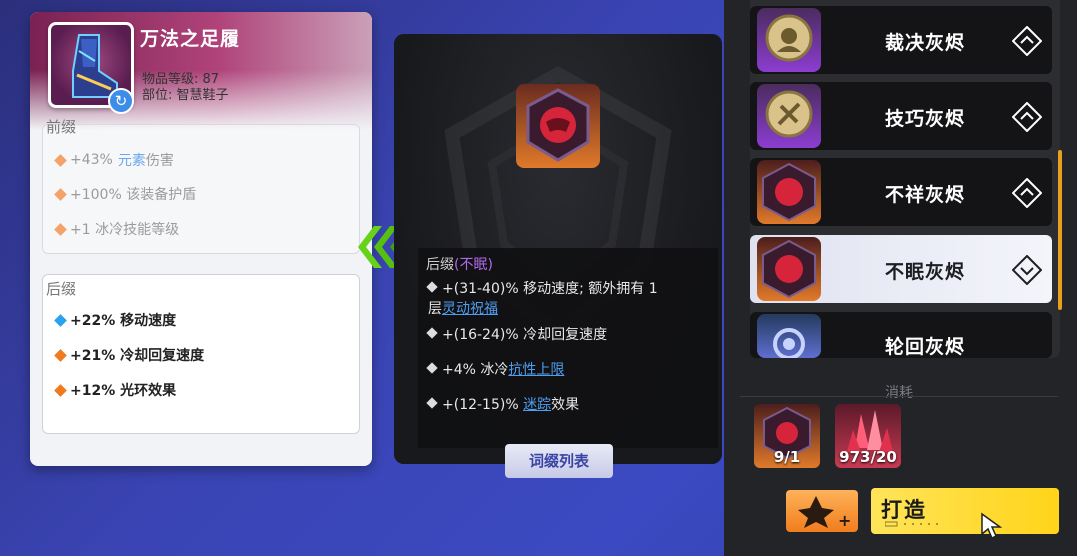 The height and width of the screenshot is (556, 1077). Describe the element at coordinates (789, 337) in the screenshot. I see `rebirth-ember-icon` at that location.